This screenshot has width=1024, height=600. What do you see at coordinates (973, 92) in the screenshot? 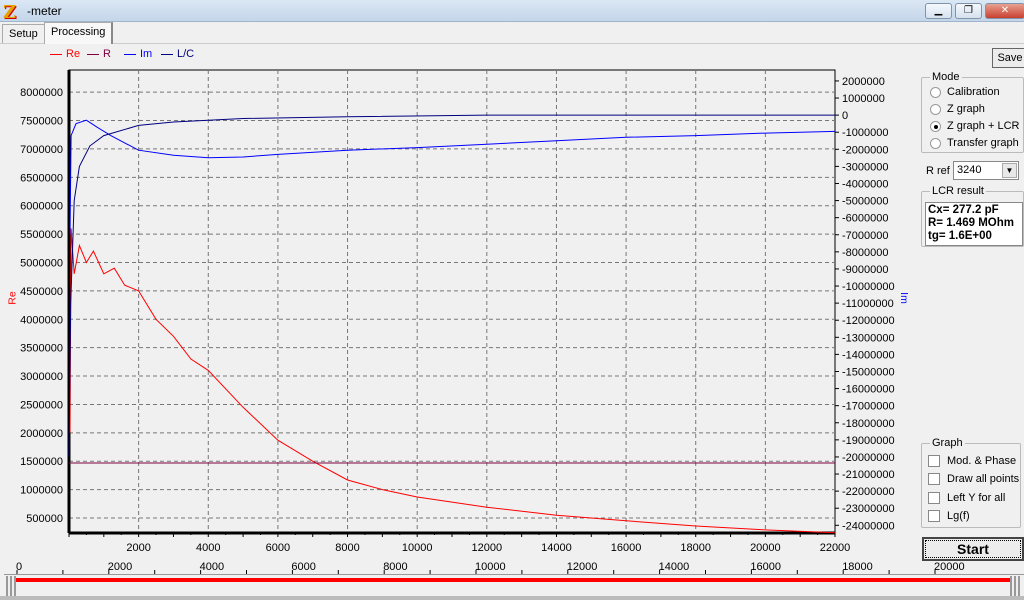
I see `radio-label: Calibration` at bounding box center [973, 92].